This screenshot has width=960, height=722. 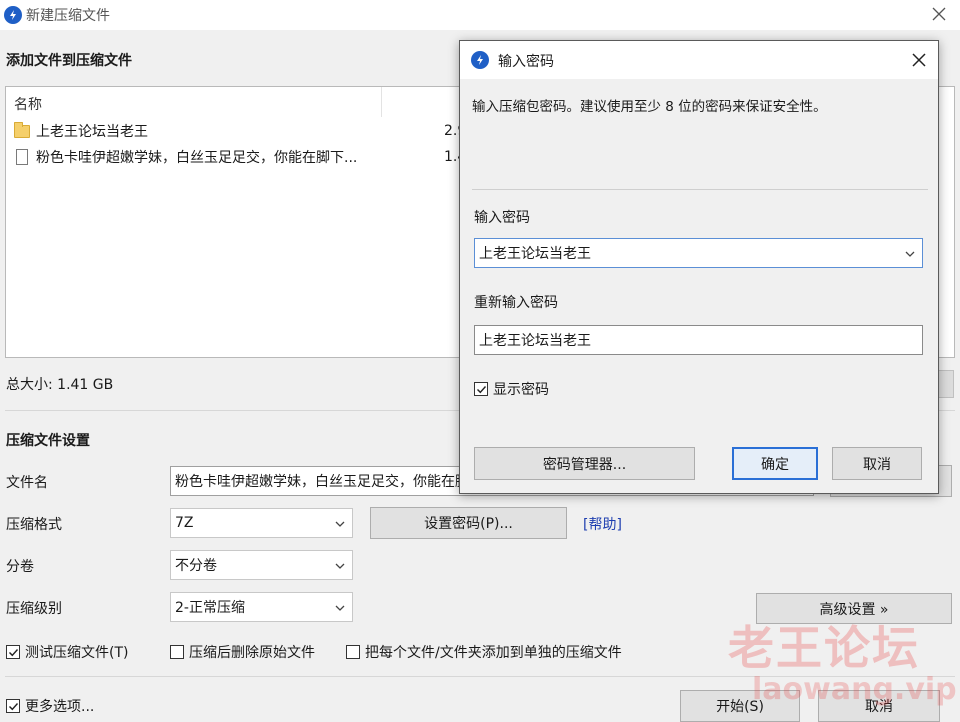 I want to click on dialog-titlebar: 输入密码, so click(x=699, y=60).